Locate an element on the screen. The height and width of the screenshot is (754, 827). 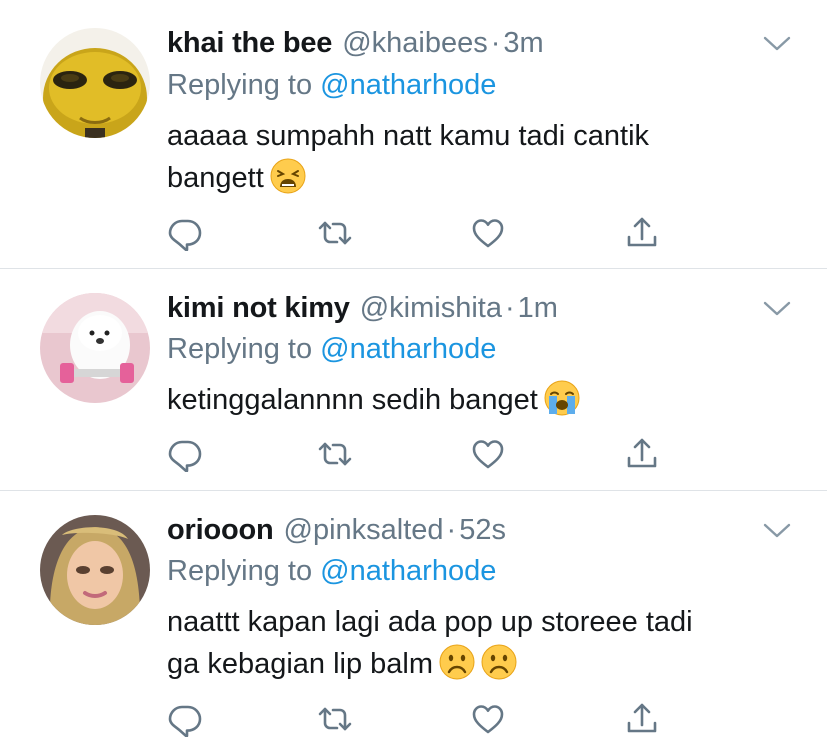
tweet-text-line: ga kebagian lip balm is located at coordinates (300, 664).